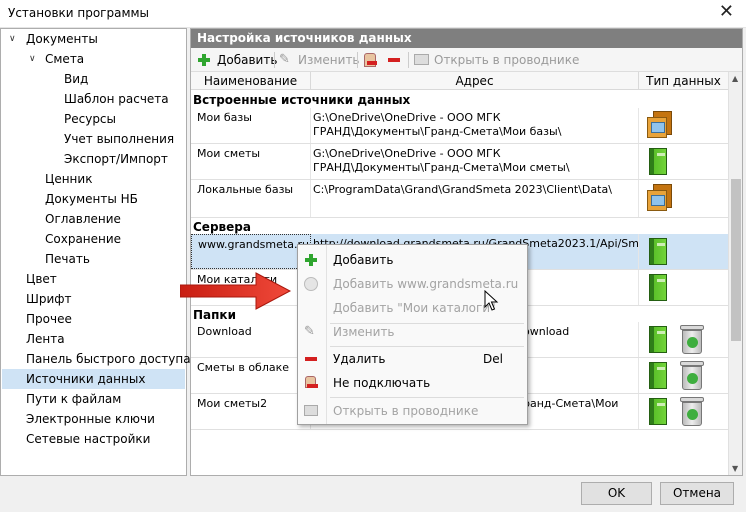 The width and height of the screenshot is (746, 512). What do you see at coordinates (735, 468) in the screenshot?
I see `scroll-down-icon: ▼` at bounding box center [735, 468].